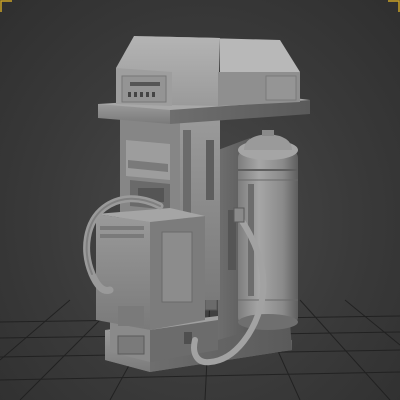 This screenshot has width=400, height=400. Describe the element at coordinates (150, 269) in the screenshot. I see `front-box` at that location.